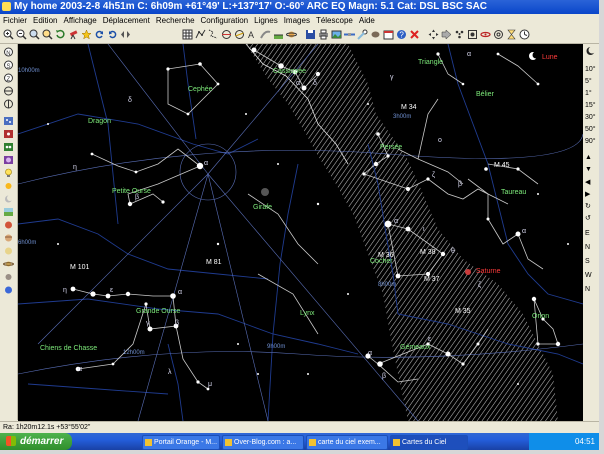 The height and width of the screenshot is (454, 604). Describe the element at coordinates (225, 20) in the screenshot. I see `menu-configuration: Configuration` at that location.